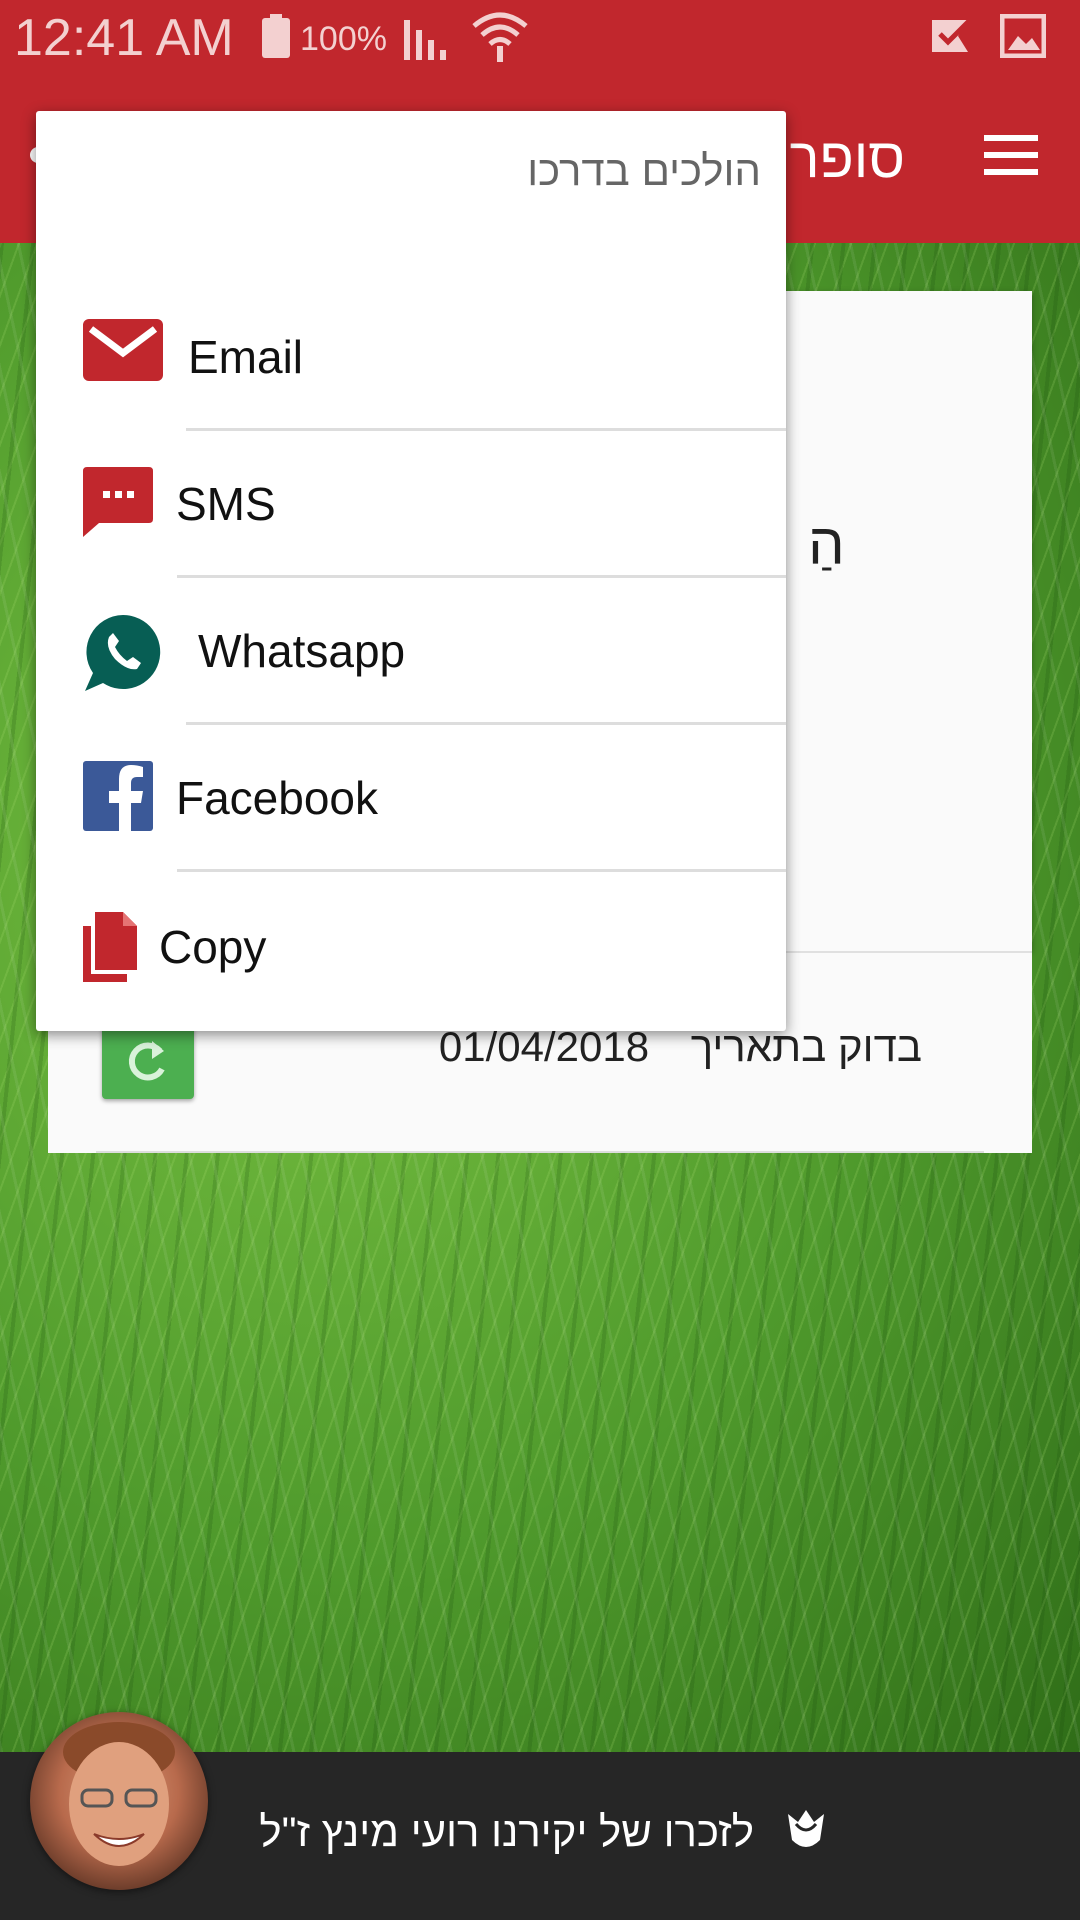 This screenshot has width=1080, height=1920. What do you see at coordinates (118, 502) in the screenshot?
I see `sms-icon` at bounding box center [118, 502].